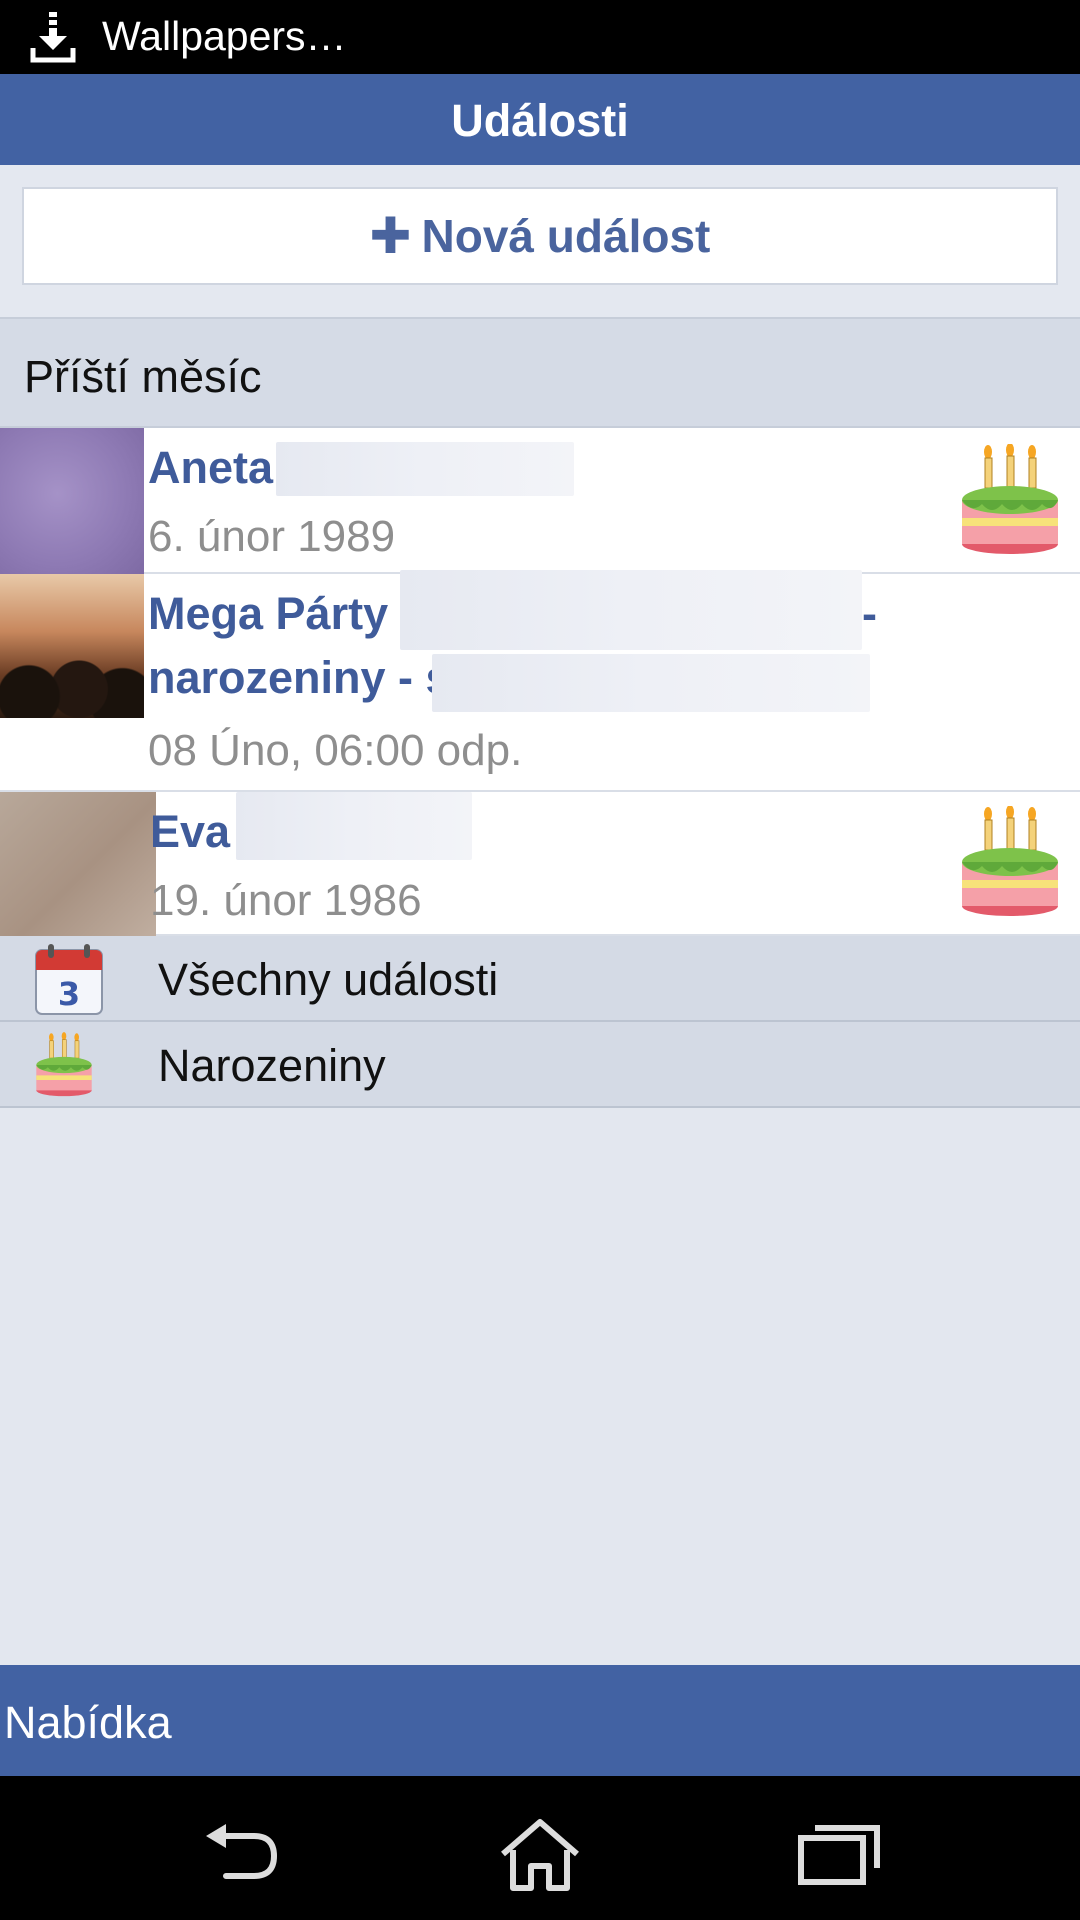 This screenshot has height=1920, width=1080. I want to click on download-icon, so click(53, 37).